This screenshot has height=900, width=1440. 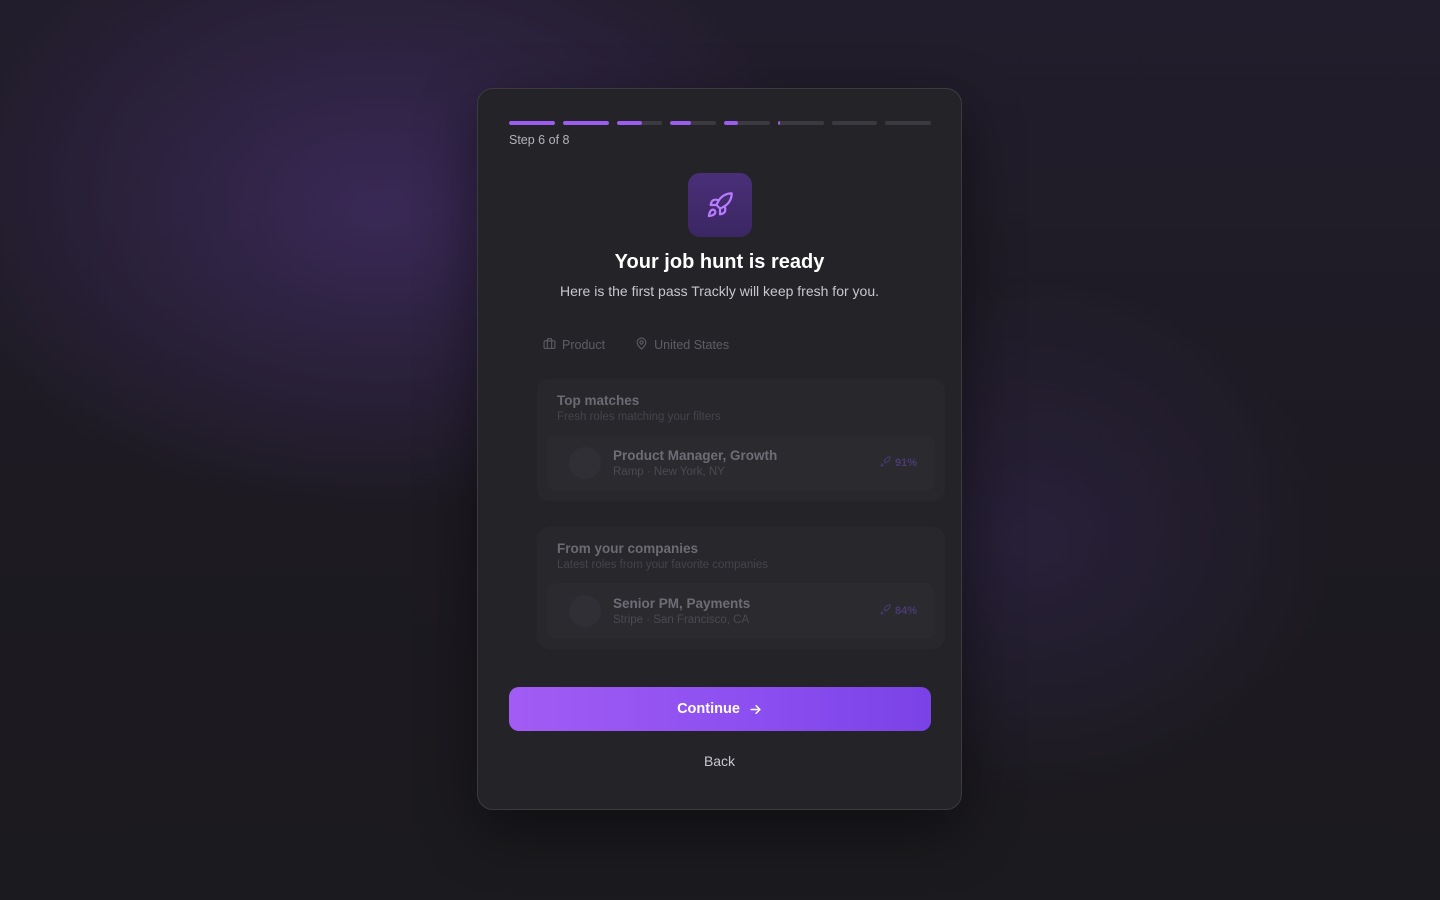 What do you see at coordinates (905, 611) in the screenshot?
I see `match-score-value: 84%` at bounding box center [905, 611].